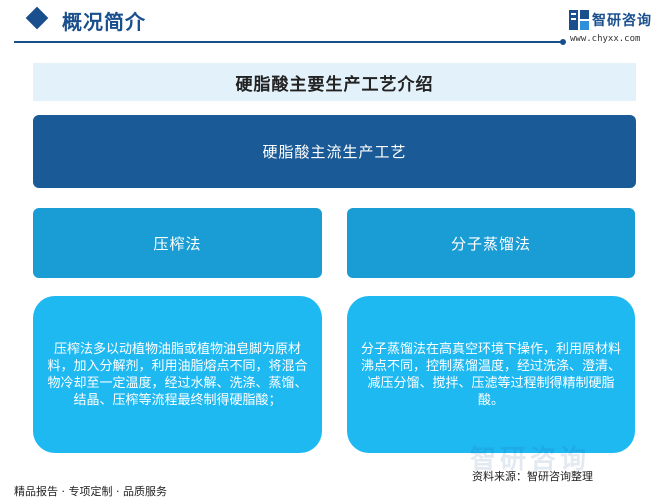 The image size is (670, 503). I want to click on page-header: 概况简介 智研咨询 www.chyxx.com, so click(335, 25).